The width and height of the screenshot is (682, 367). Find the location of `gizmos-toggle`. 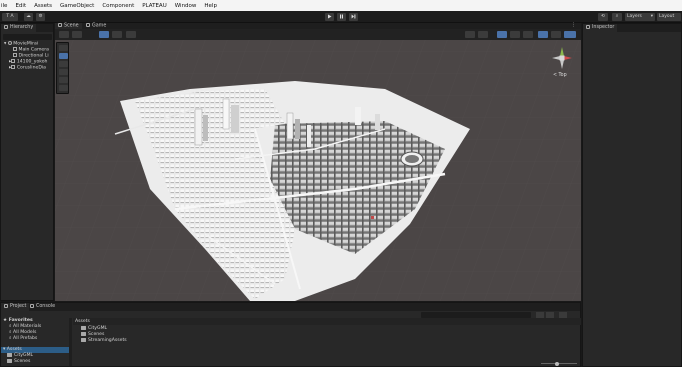

gizmos-toggle is located at coordinates (570, 34).